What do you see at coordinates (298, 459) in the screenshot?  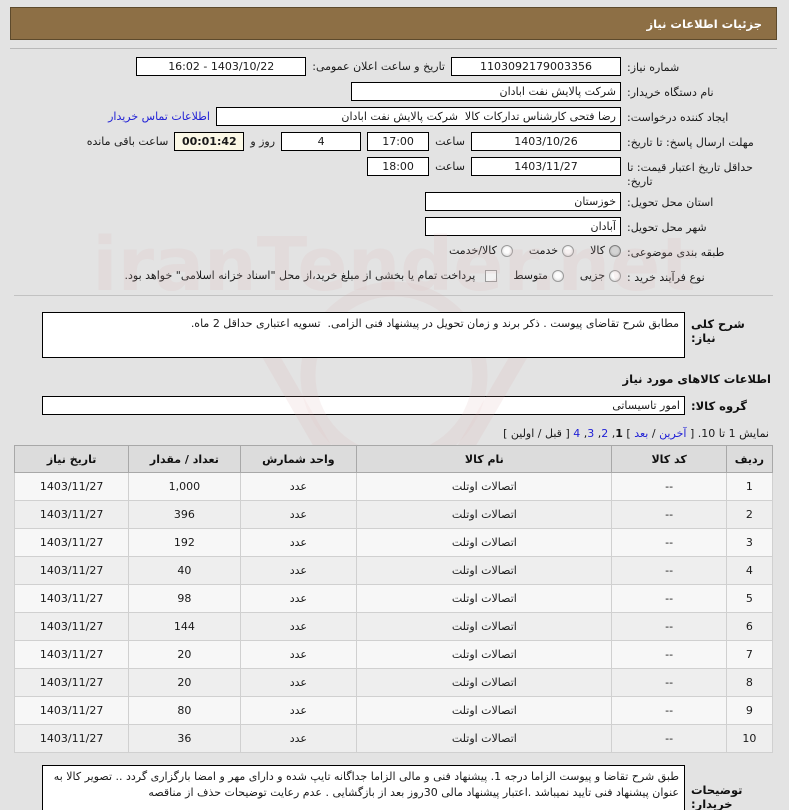 I see `th-unit: واحد شمارش` at bounding box center [298, 459].